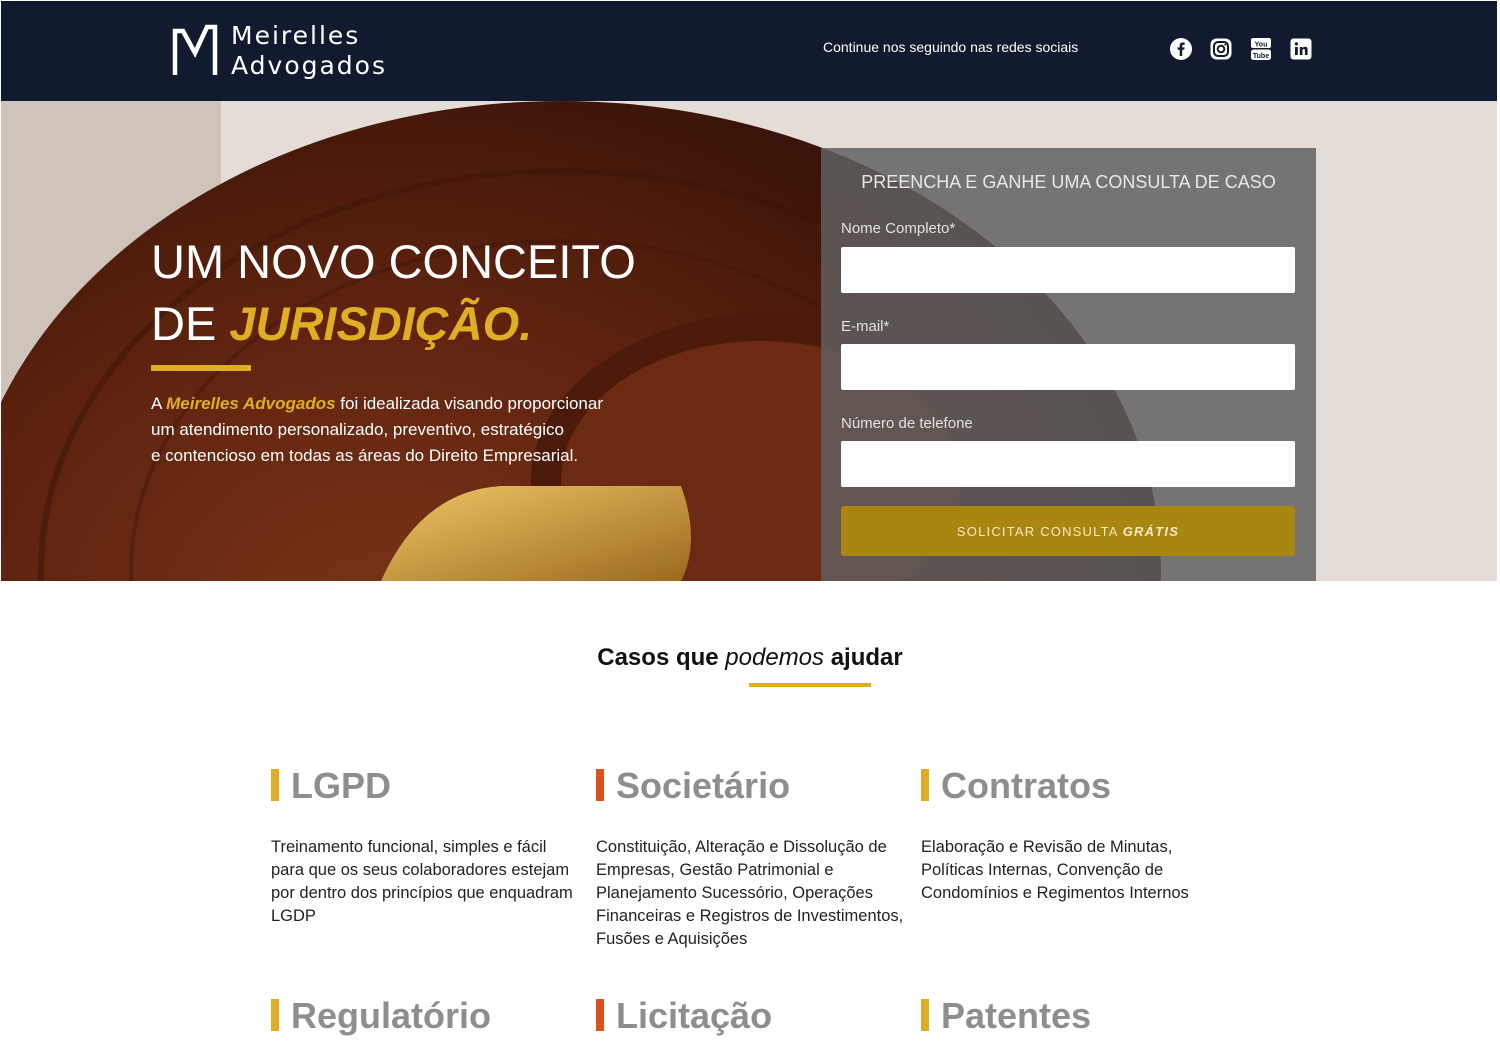  Describe the element at coordinates (1068, 270) in the screenshot. I see `name-input` at that location.